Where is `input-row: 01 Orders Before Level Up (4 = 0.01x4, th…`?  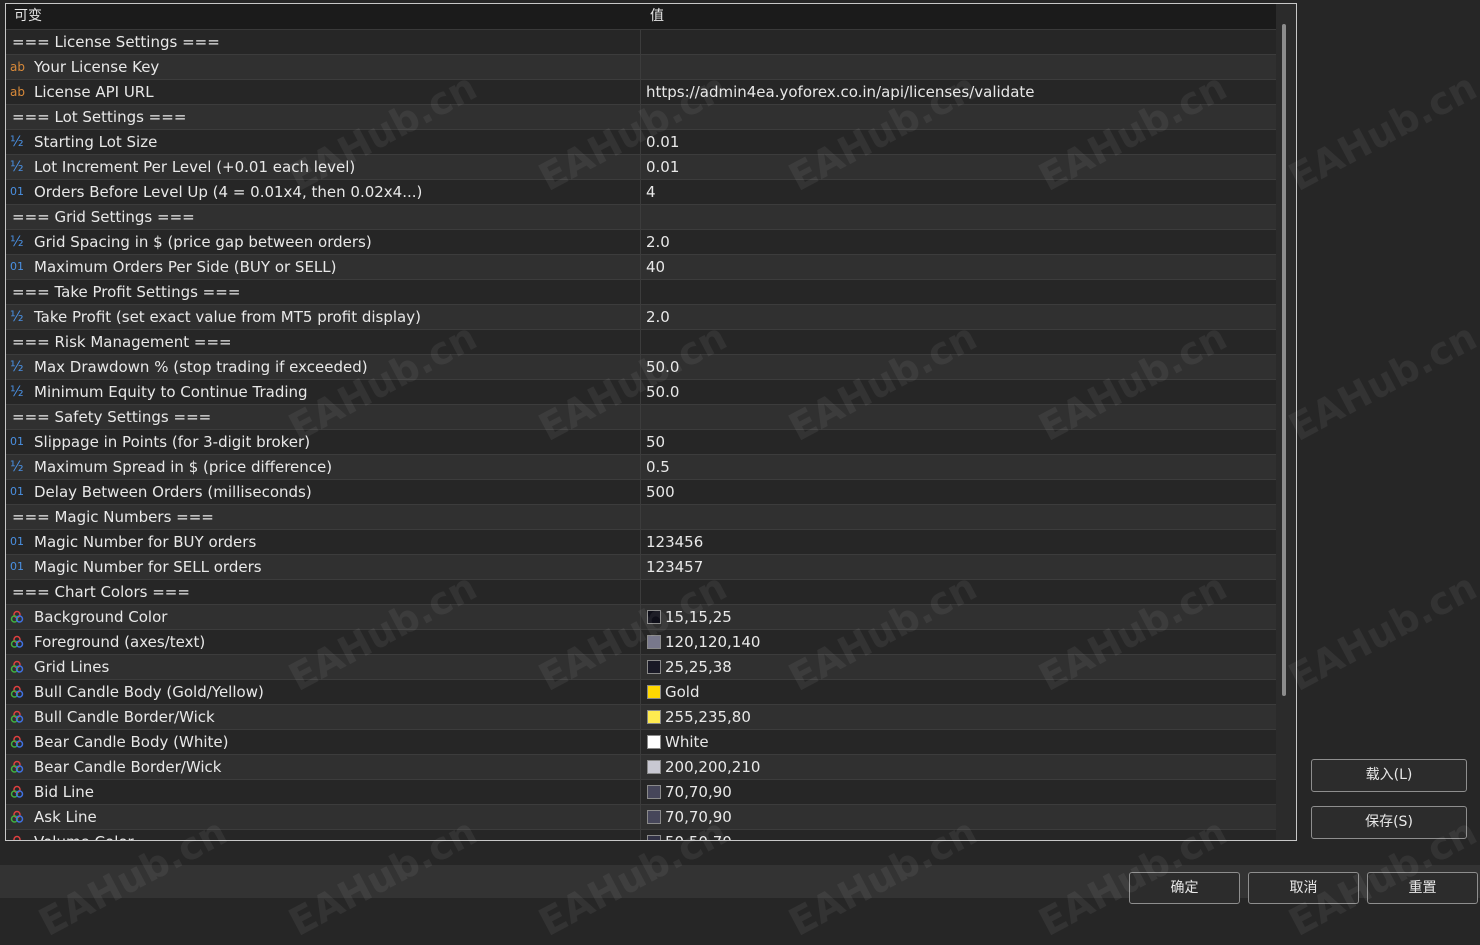 input-row: 01 Orders Before Level Up (4 = 0.01x4, th… is located at coordinates (641, 192).